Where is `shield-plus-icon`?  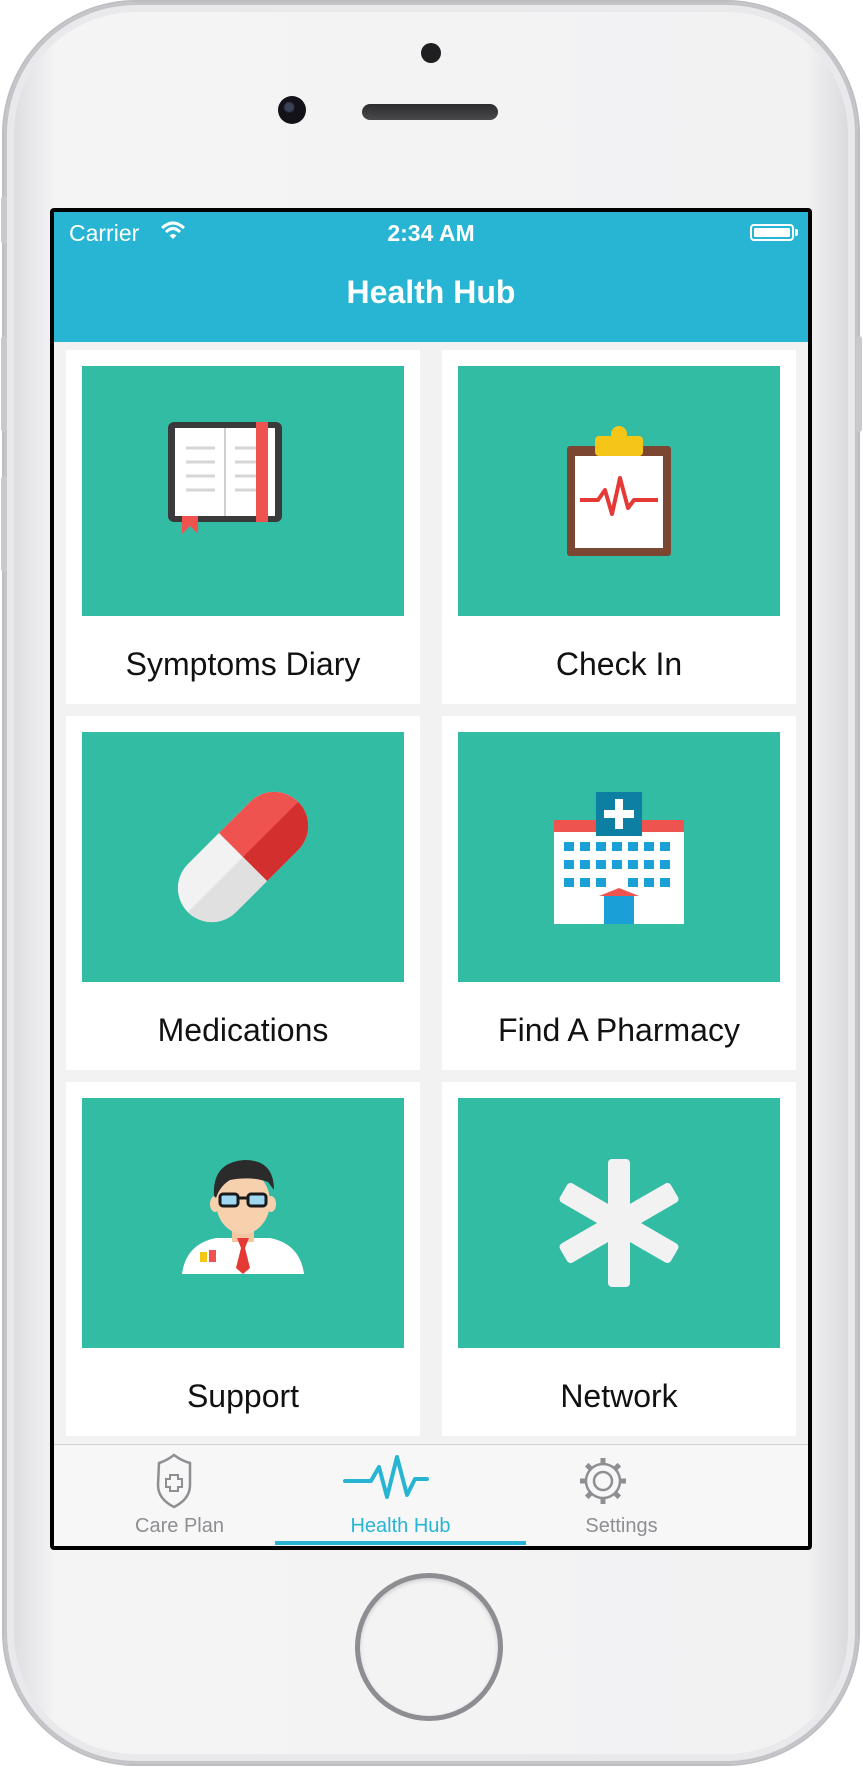
shield-plus-icon is located at coordinates (174, 1481).